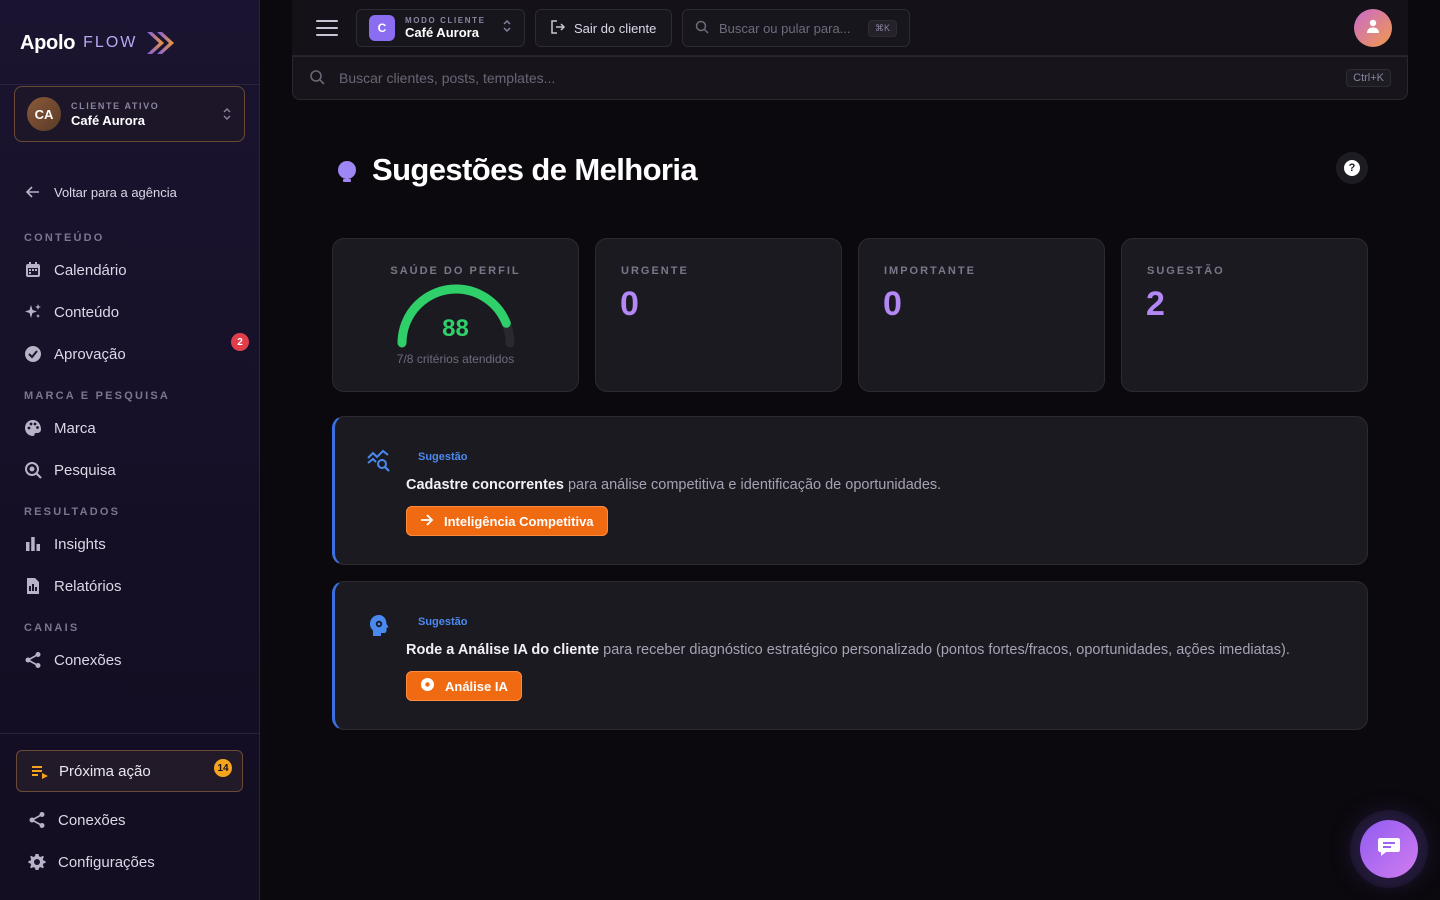  What do you see at coordinates (90, 270) in the screenshot?
I see `sidebar-label-calendar: Calendário` at bounding box center [90, 270].